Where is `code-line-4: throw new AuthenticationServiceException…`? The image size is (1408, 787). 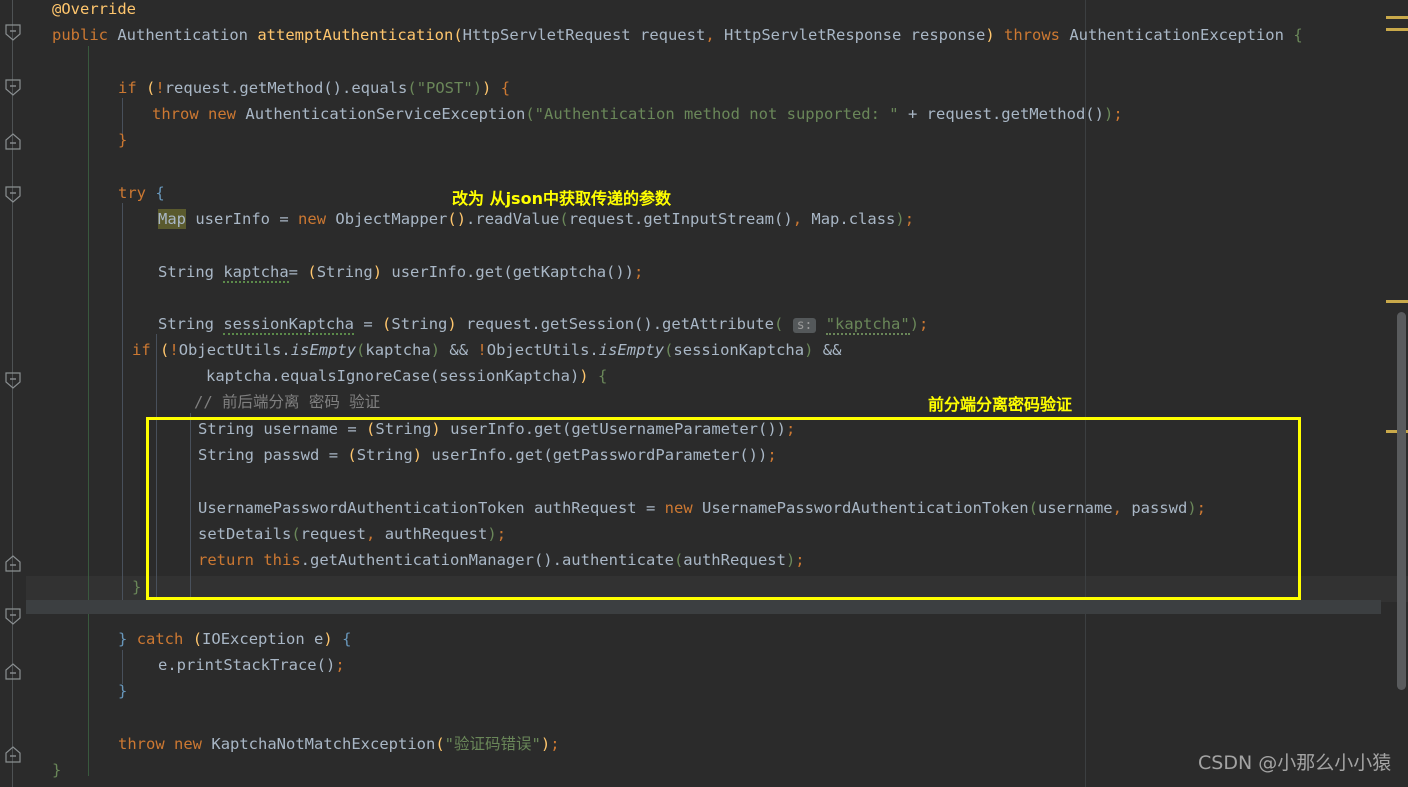
code-line-4: throw new AuthenticationServiceException… is located at coordinates (637, 114).